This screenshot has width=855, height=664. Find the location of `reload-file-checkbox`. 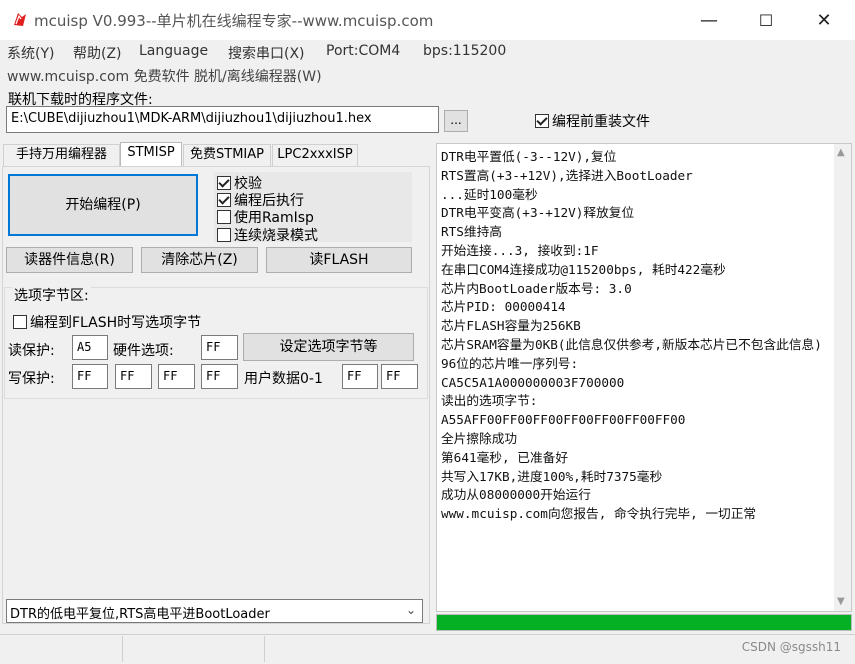

reload-file-checkbox is located at coordinates (542, 121).